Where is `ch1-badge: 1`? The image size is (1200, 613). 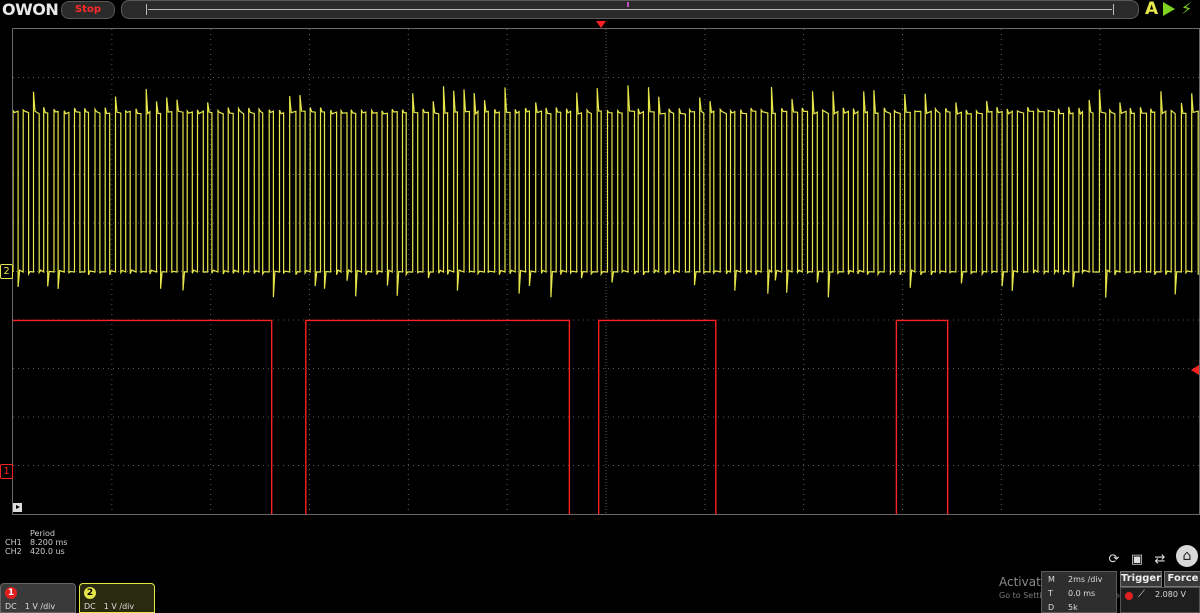 ch1-badge: 1 is located at coordinates (11, 593).